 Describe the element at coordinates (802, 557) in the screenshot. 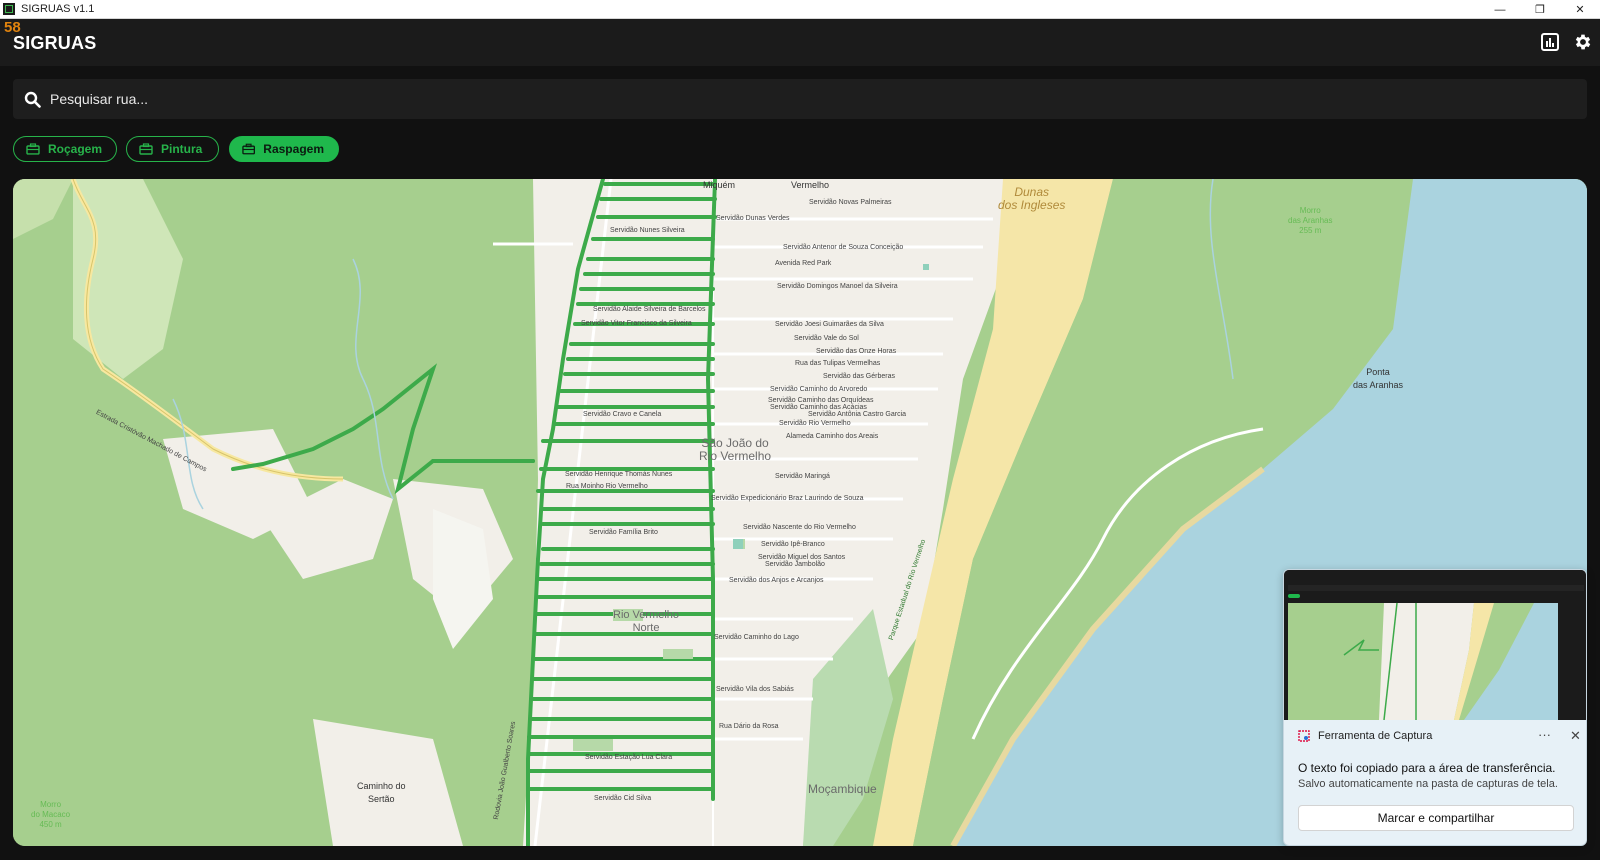

I see `street-label: Servidão Miguel dos Santos` at that location.